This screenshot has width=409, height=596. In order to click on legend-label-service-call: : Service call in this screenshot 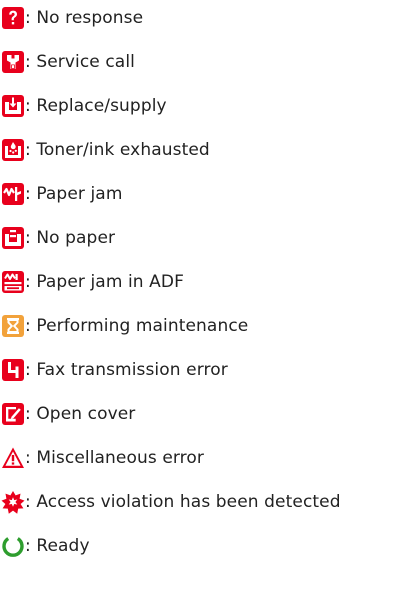, I will do `click(80, 62)`.